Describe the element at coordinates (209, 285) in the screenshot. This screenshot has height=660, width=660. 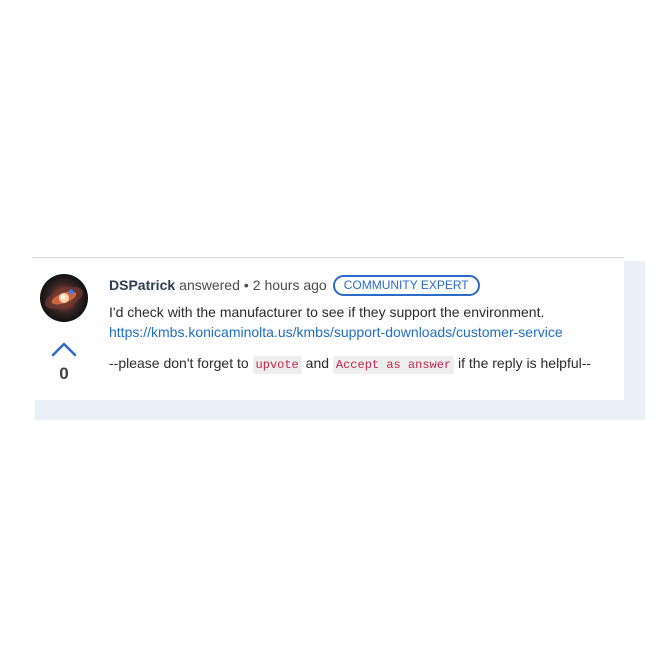
I see `answered-label: answered` at that location.